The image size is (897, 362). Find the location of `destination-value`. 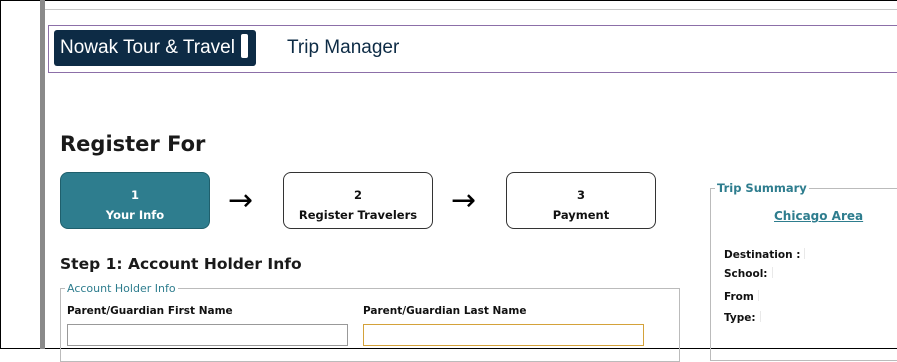

destination-value is located at coordinates (805, 253).